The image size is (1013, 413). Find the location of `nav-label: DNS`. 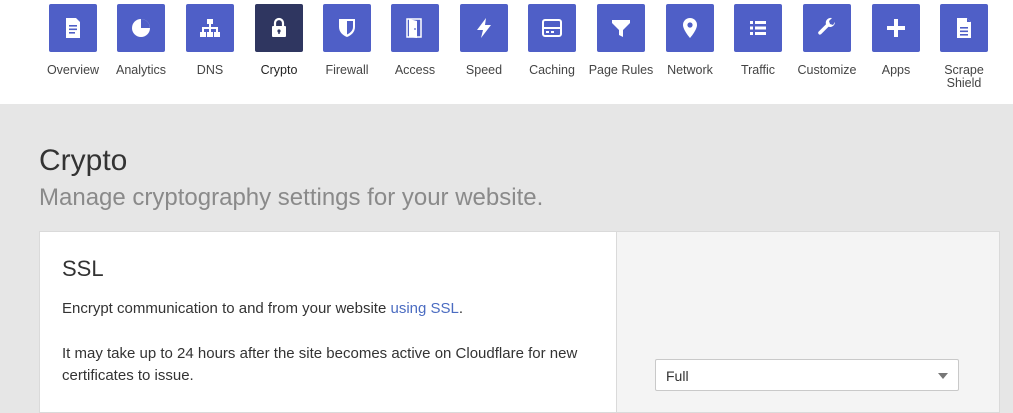

nav-label: DNS is located at coordinates (210, 70).